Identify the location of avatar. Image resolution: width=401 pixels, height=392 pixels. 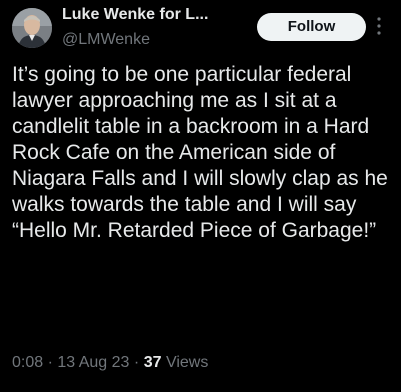
(32, 28).